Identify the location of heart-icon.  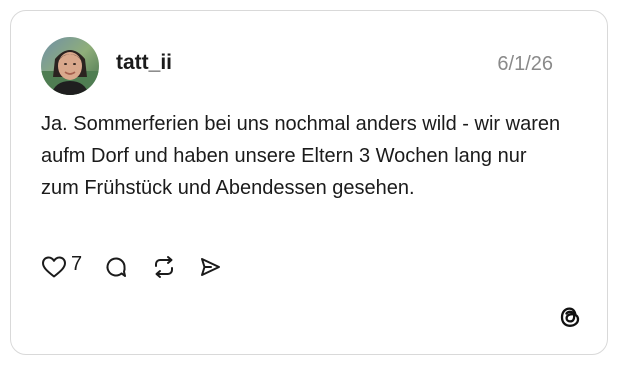
(54, 267).